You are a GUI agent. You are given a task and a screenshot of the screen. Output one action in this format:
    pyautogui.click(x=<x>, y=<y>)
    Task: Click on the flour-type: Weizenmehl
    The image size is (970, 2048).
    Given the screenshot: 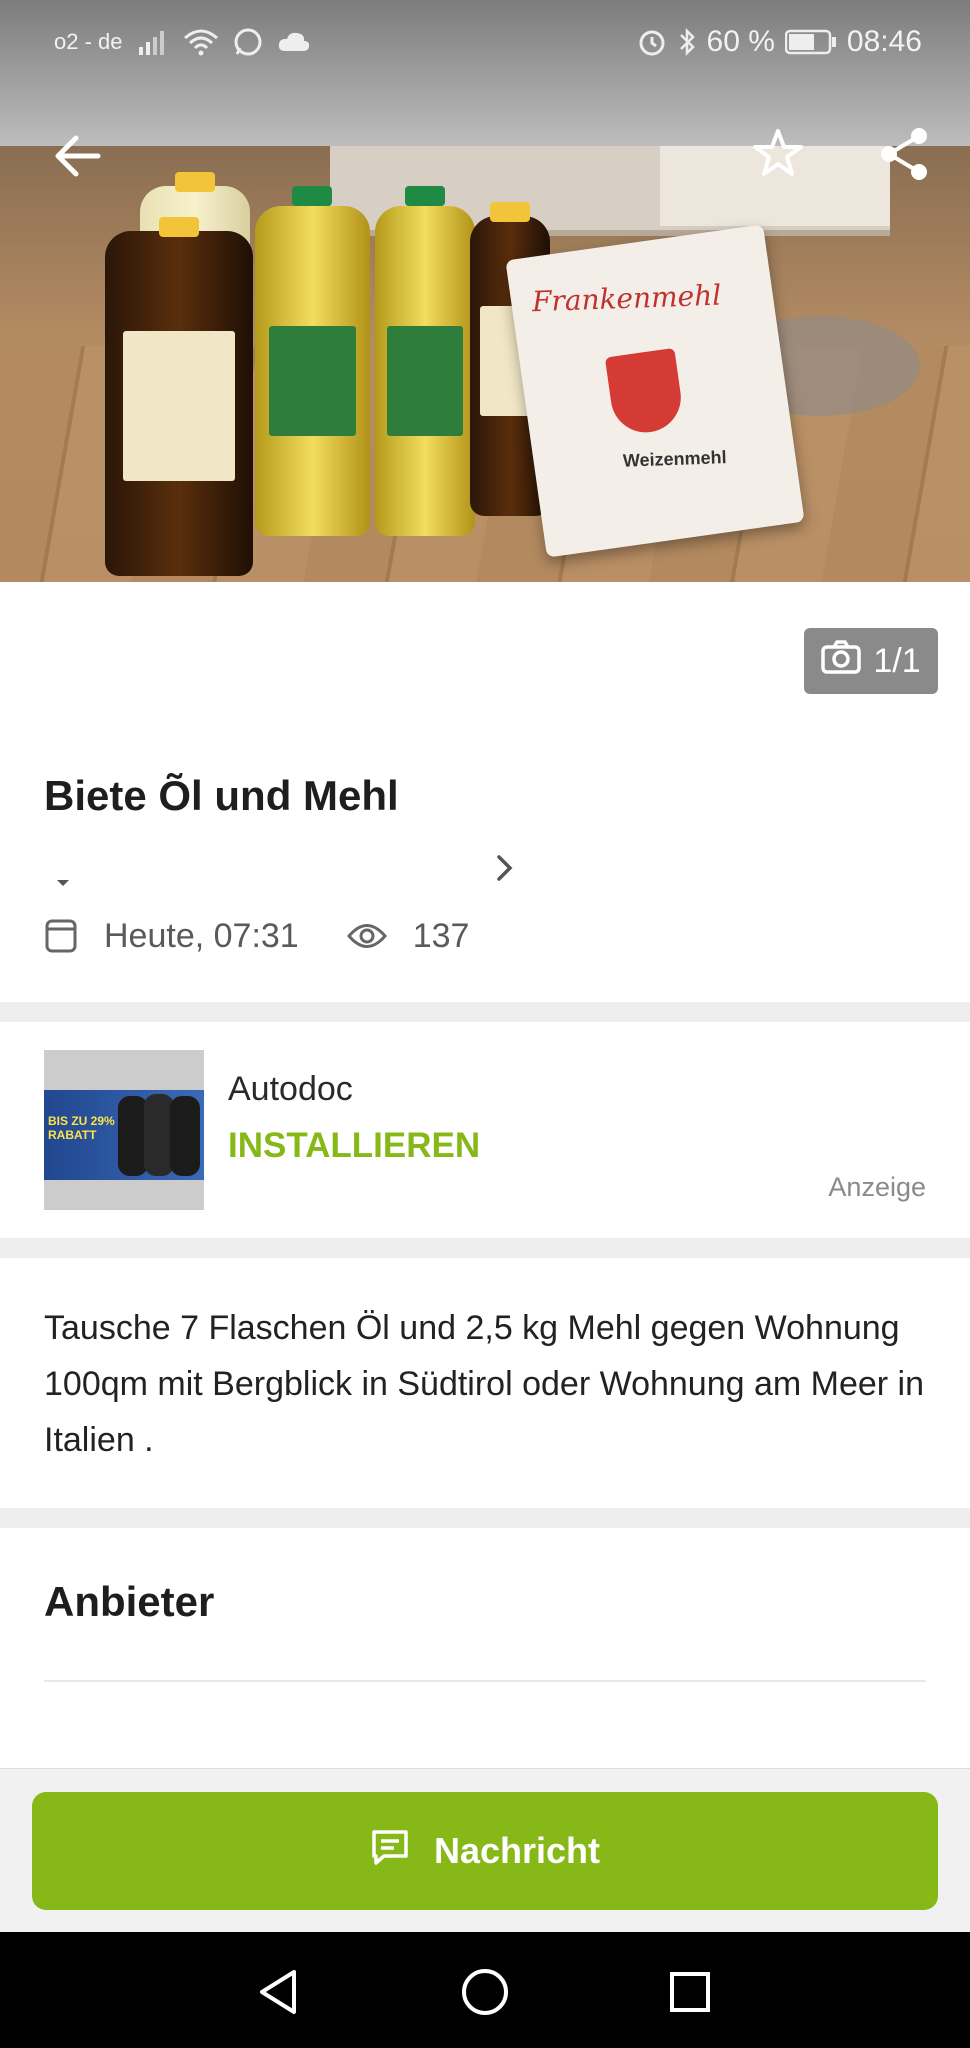 What is the action you would take?
    pyautogui.click(x=674, y=459)
    